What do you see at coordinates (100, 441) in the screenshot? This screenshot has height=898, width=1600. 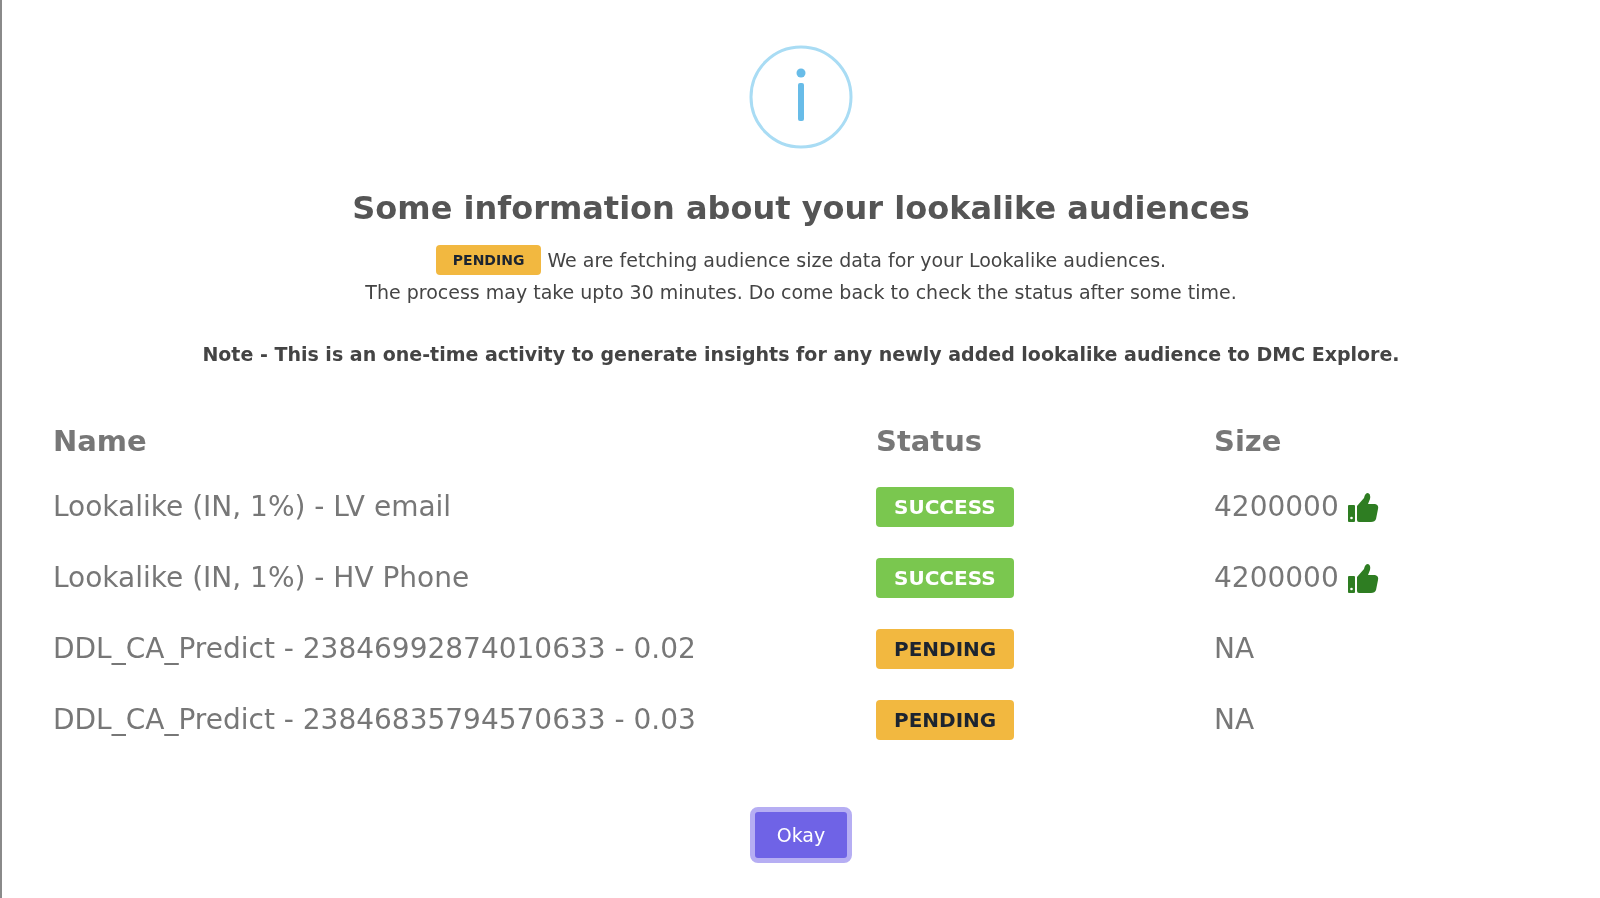 I see `column-header: Name` at bounding box center [100, 441].